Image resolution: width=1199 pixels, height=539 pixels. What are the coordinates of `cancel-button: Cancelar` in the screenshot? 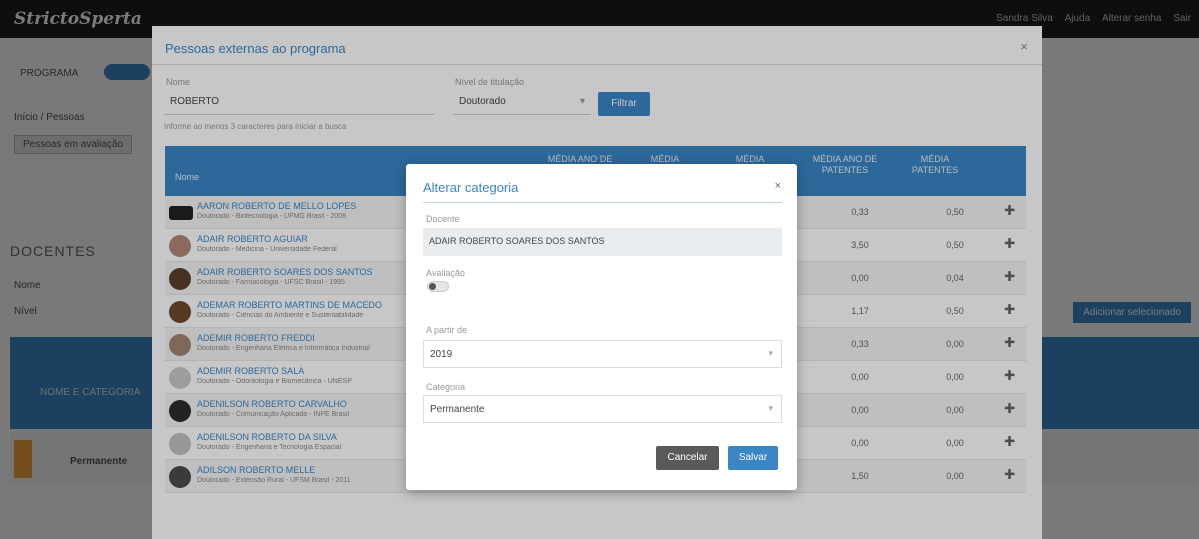 It's located at (687, 458).